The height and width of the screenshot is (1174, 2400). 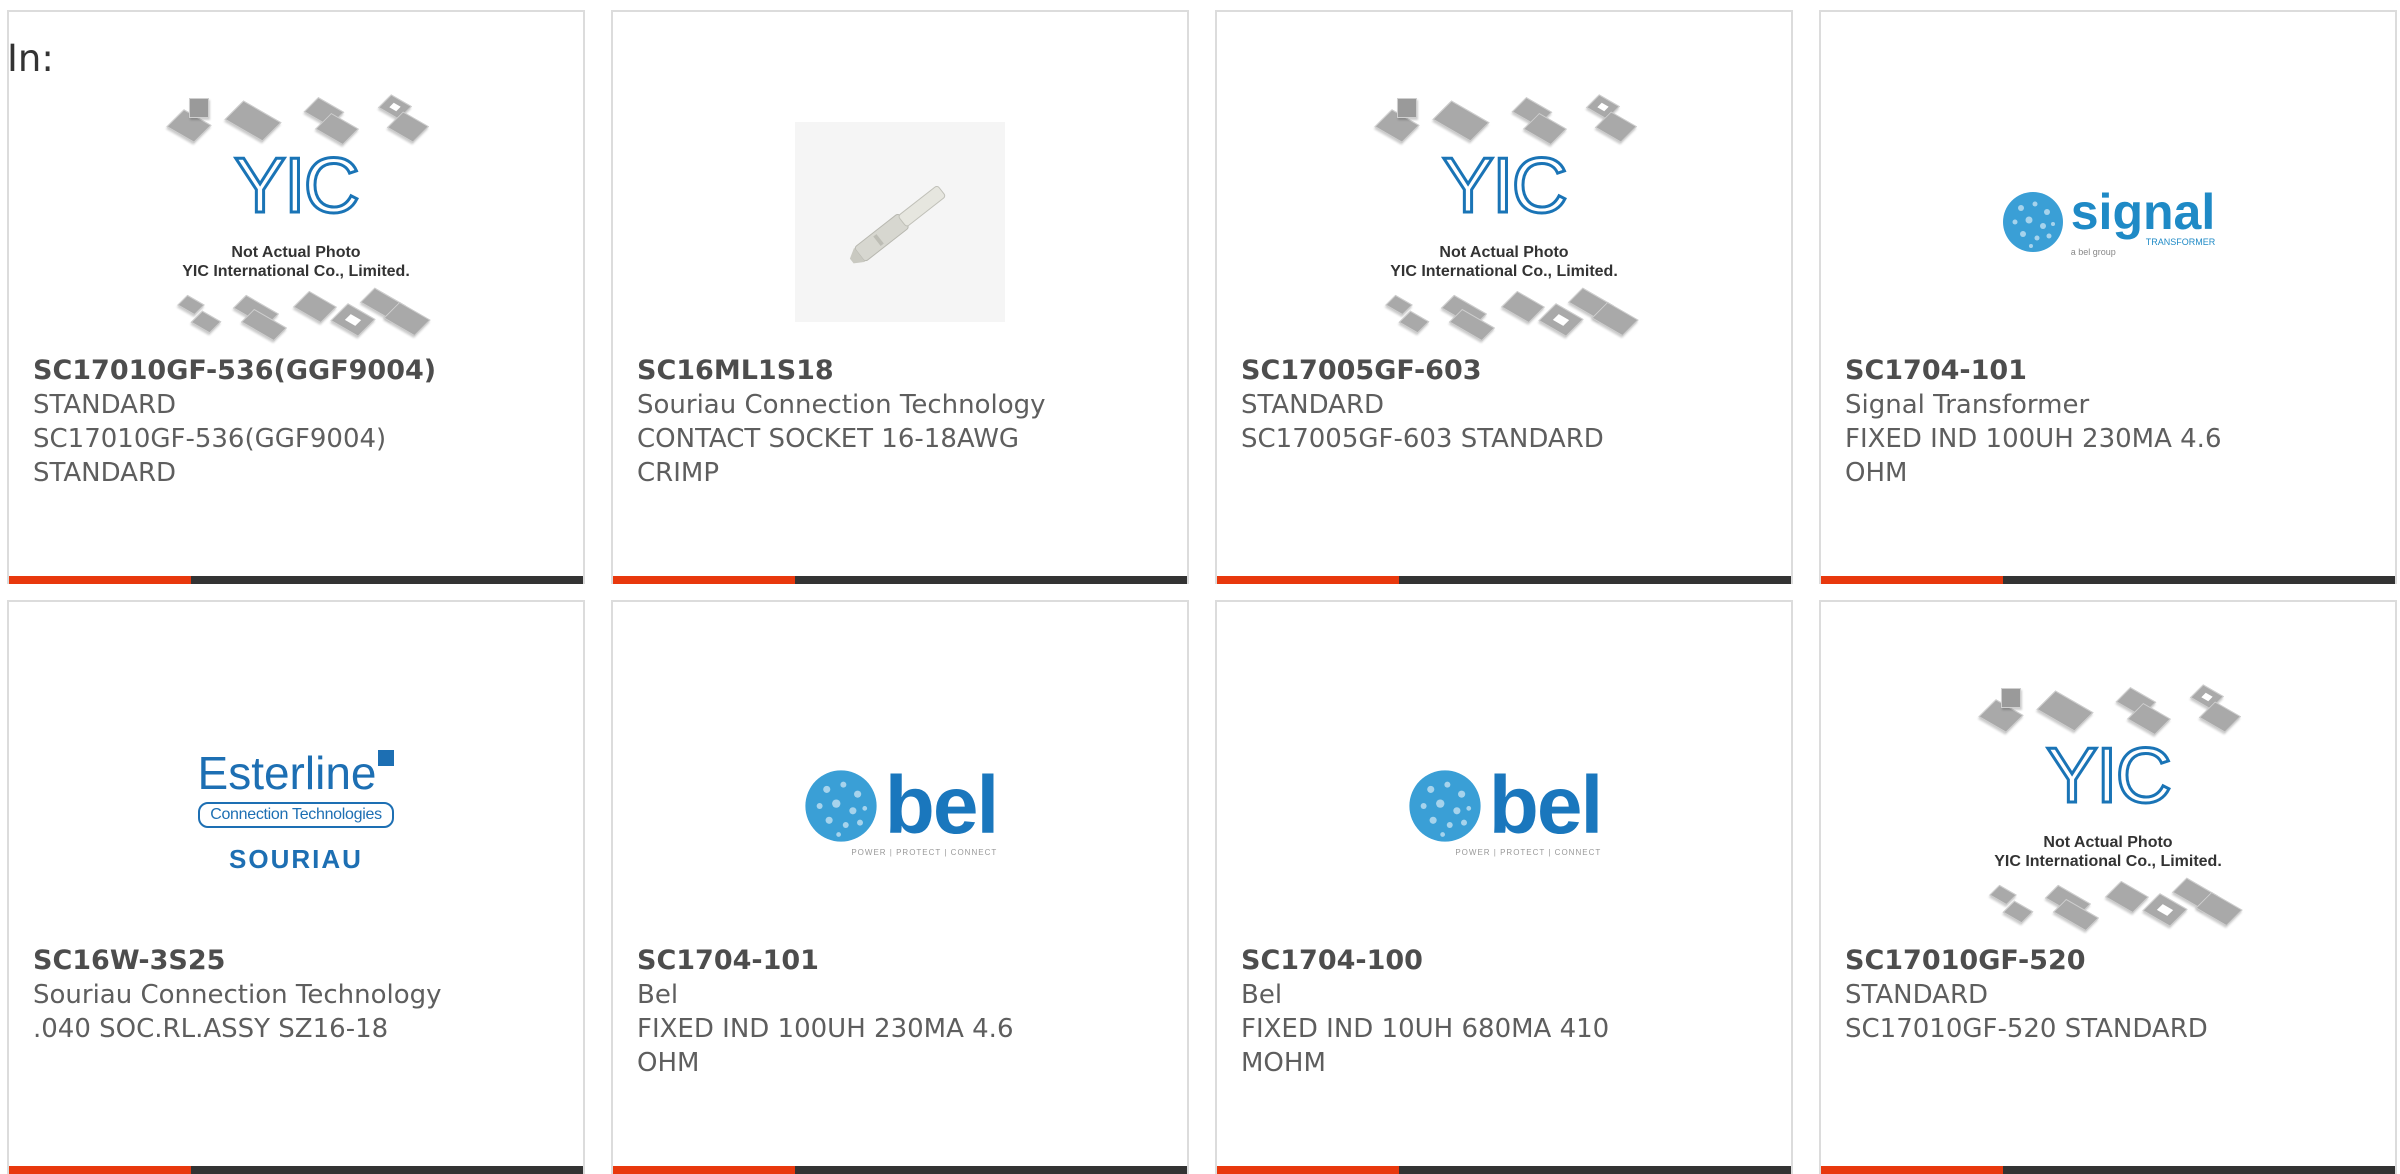 What do you see at coordinates (105, 473) in the screenshot?
I see `product-description-cont: STANDARD` at bounding box center [105, 473].